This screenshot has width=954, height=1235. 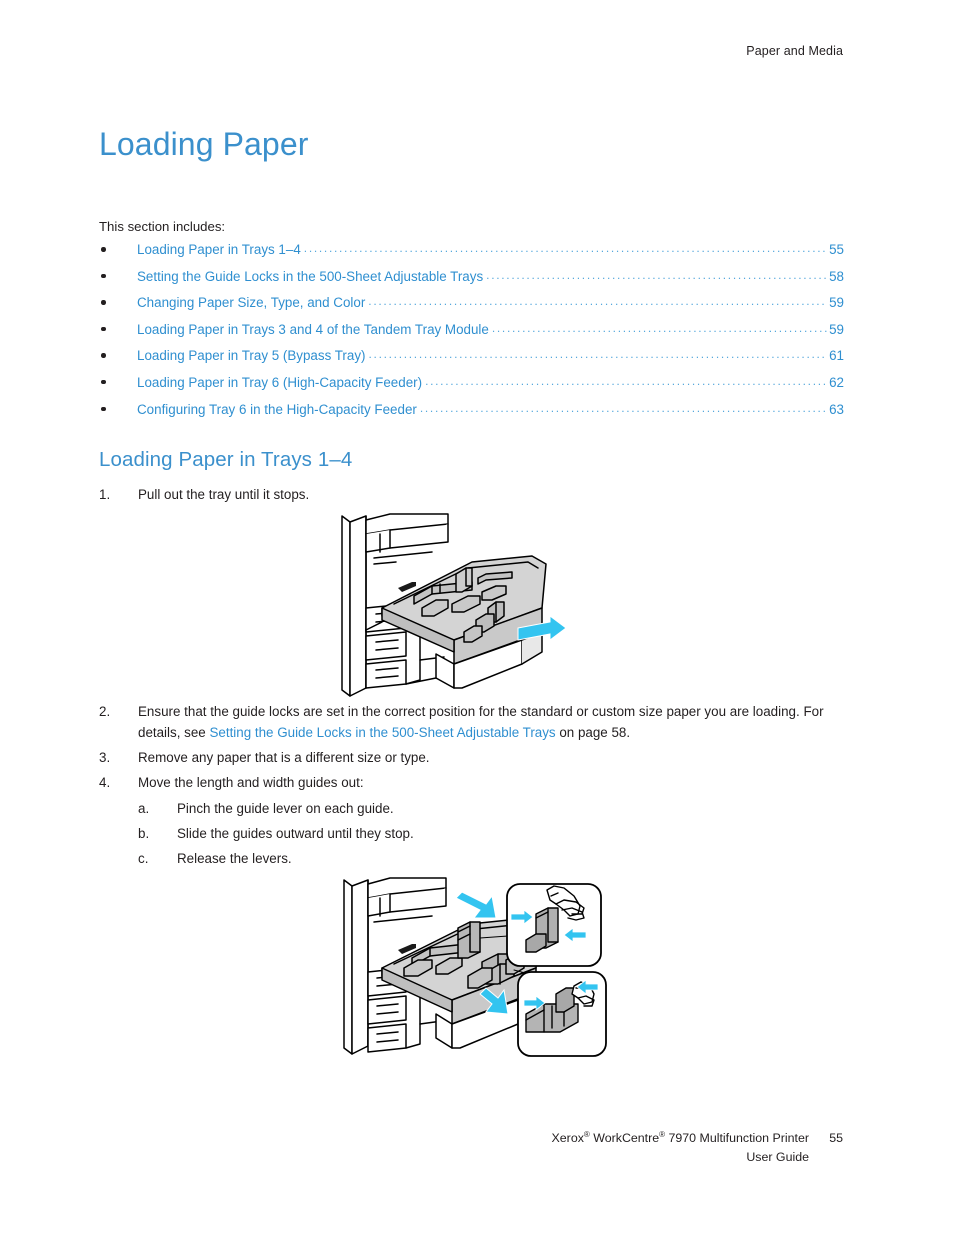 I want to click on toc-item-page: 61, so click(x=836, y=355).